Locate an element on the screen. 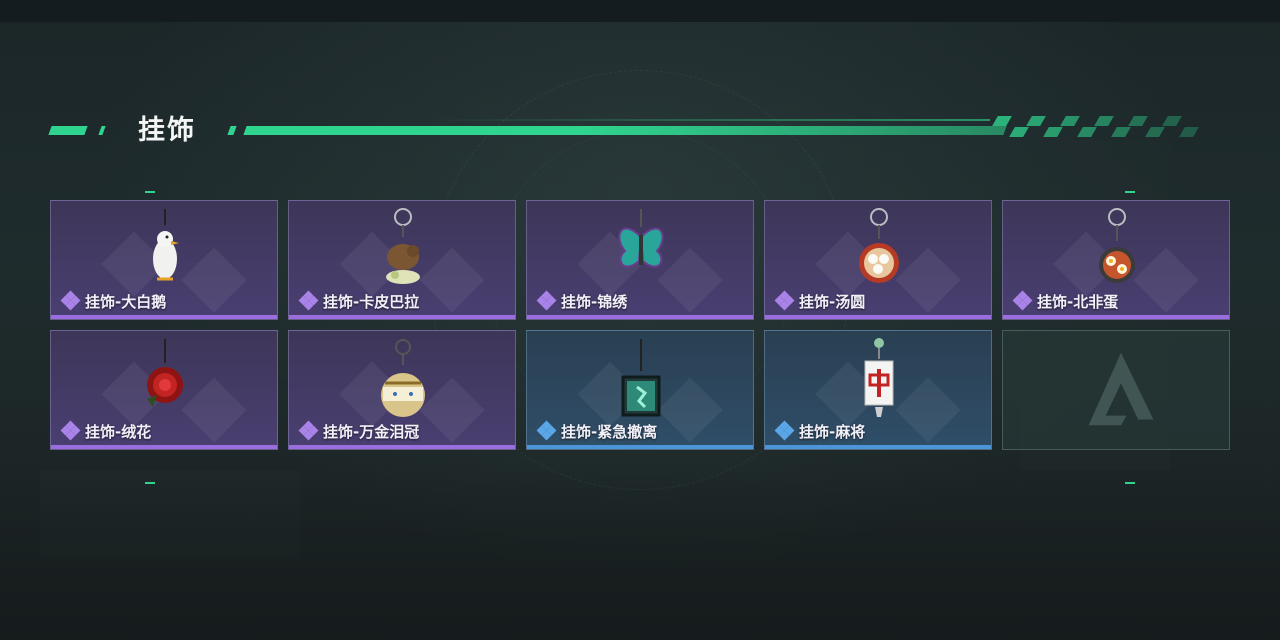 The height and width of the screenshot is (640, 1280). header-accent-bar is located at coordinates (625, 130).